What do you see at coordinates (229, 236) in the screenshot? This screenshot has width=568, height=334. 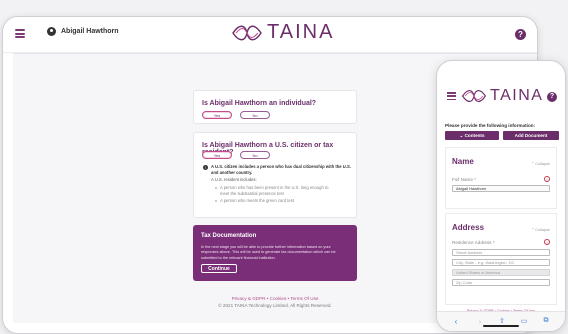 I see `tax-title: Tax Documentation` at bounding box center [229, 236].